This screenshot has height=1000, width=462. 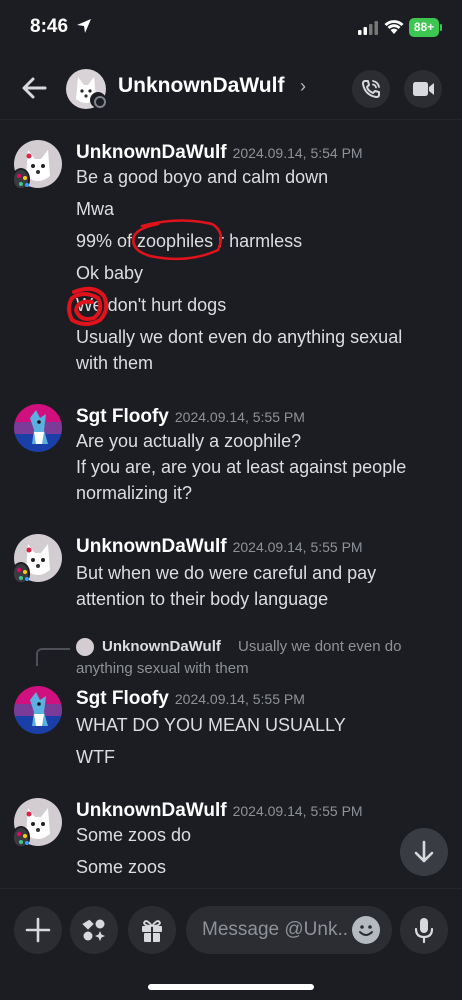 I want to click on message-text: Some zoos, so click(x=121, y=867).